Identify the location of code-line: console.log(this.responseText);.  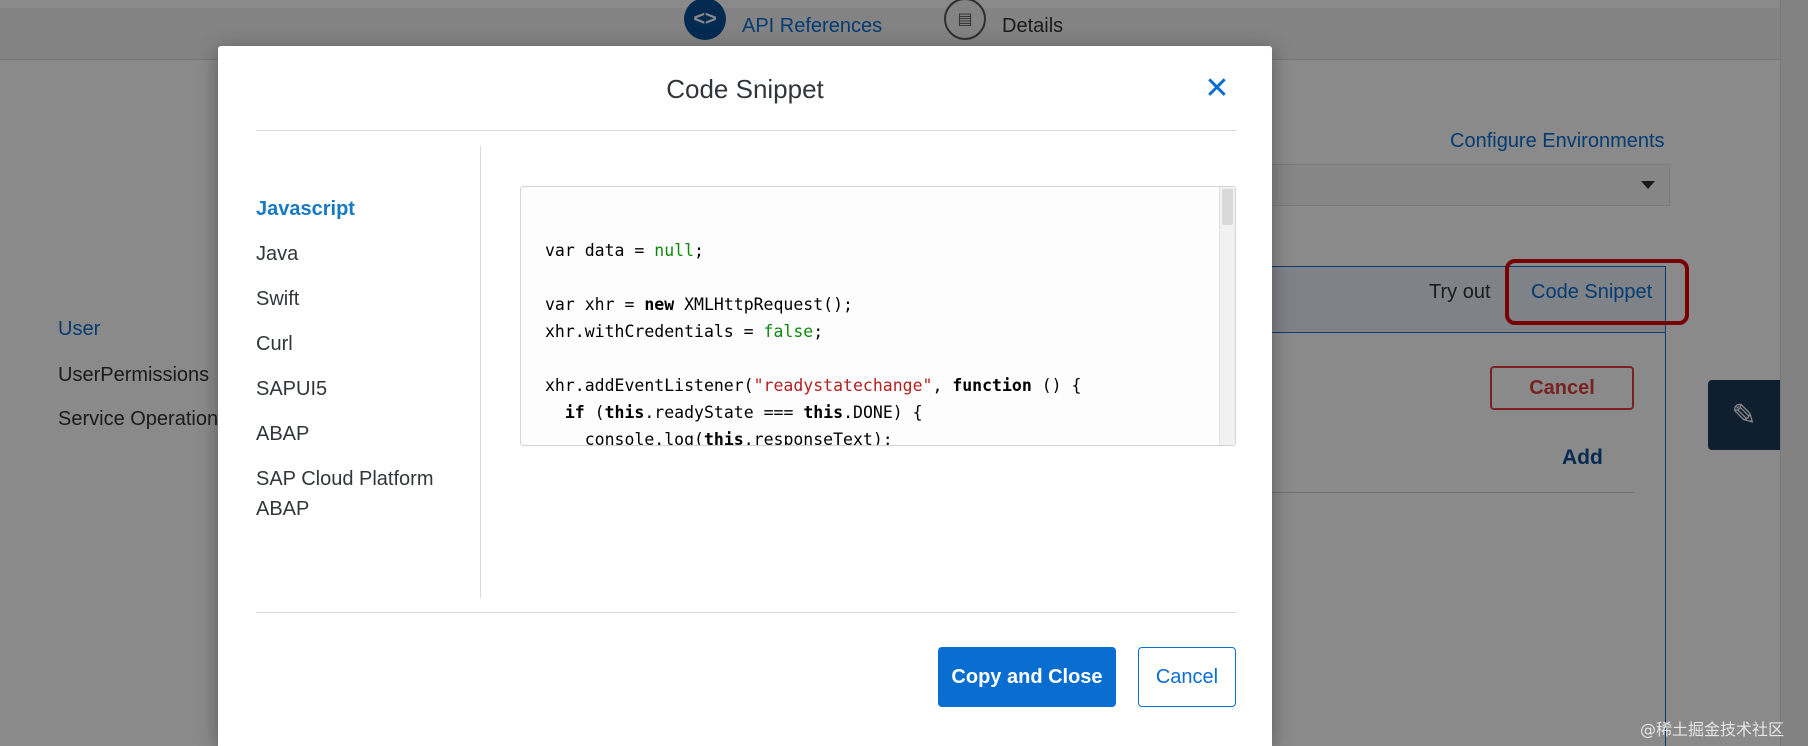
(719, 438).